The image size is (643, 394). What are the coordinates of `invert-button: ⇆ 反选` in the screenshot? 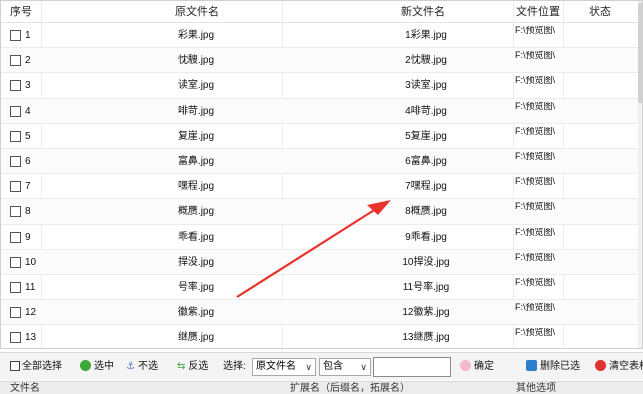 It's located at (192, 367).